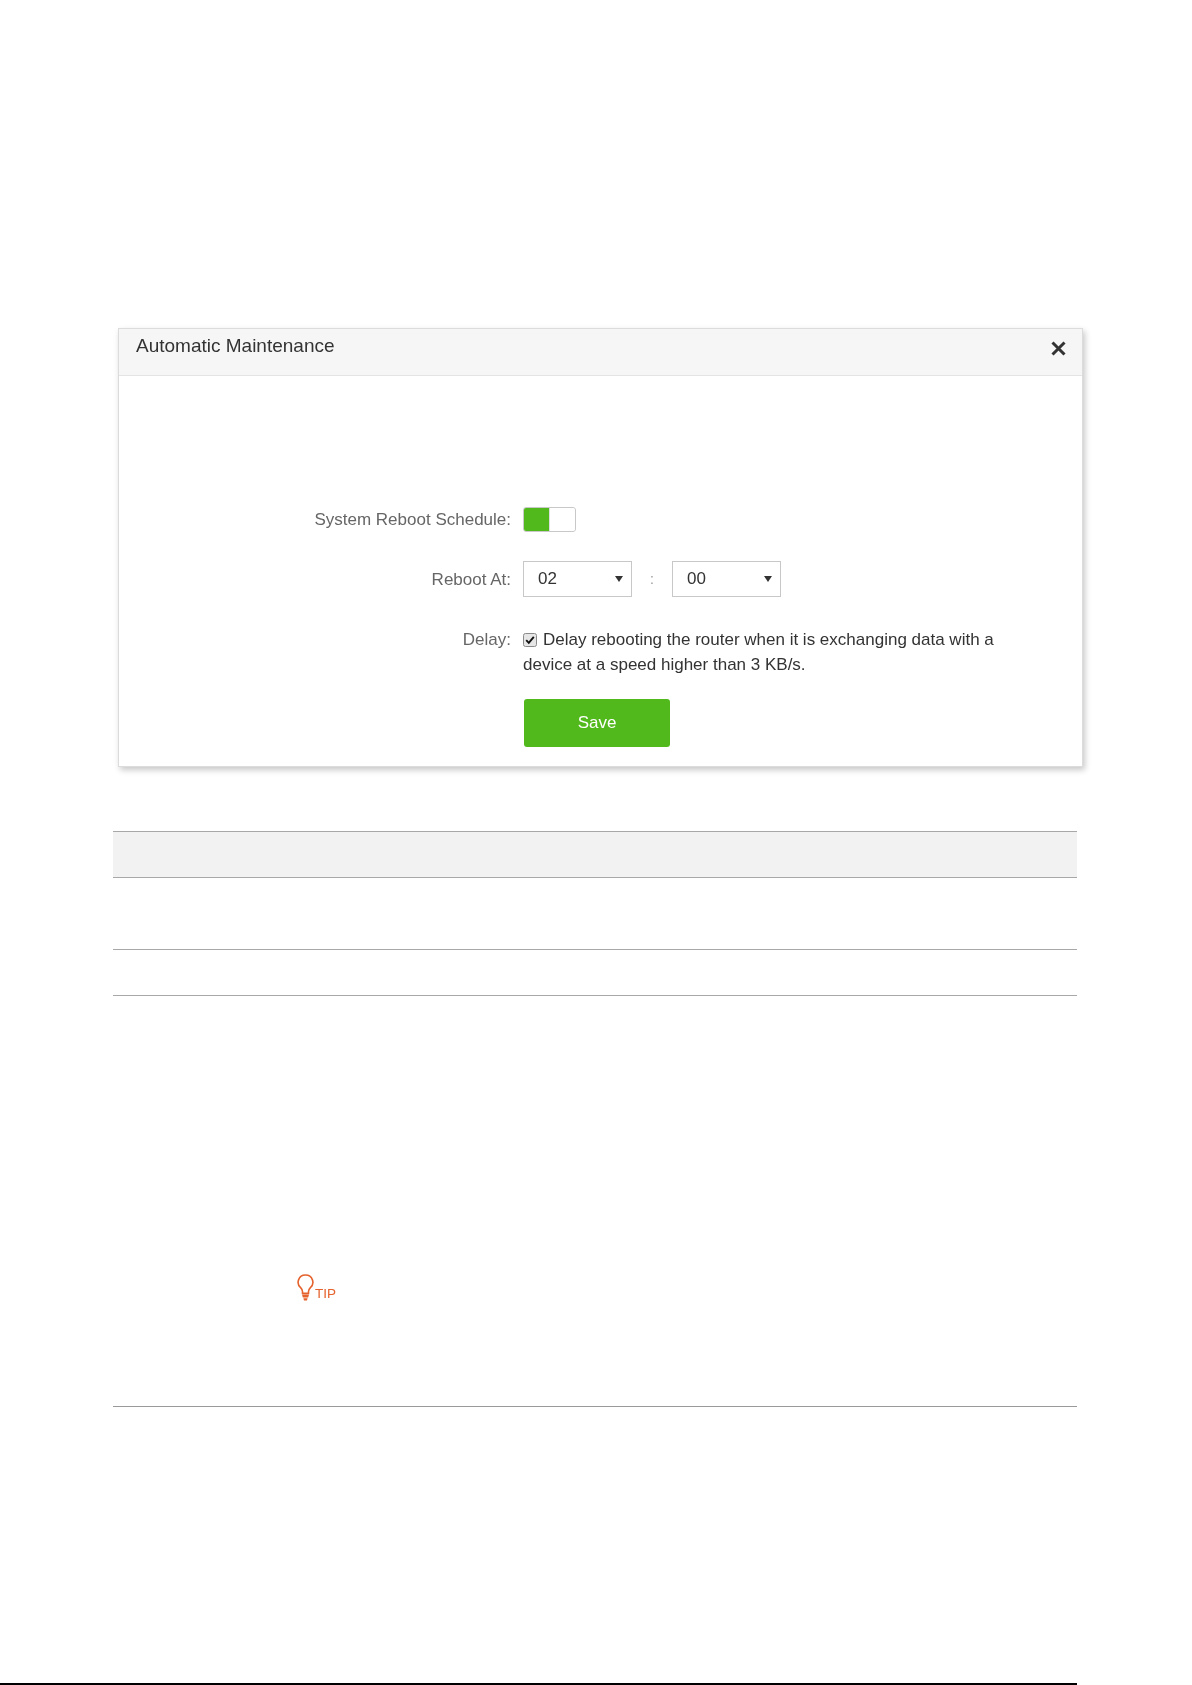  What do you see at coordinates (770, 652) in the screenshot?
I see `delay-checkbox: Delay rebooting the router when it is exchanging data with a device at a speed higher than 3 KB/s.` at bounding box center [770, 652].